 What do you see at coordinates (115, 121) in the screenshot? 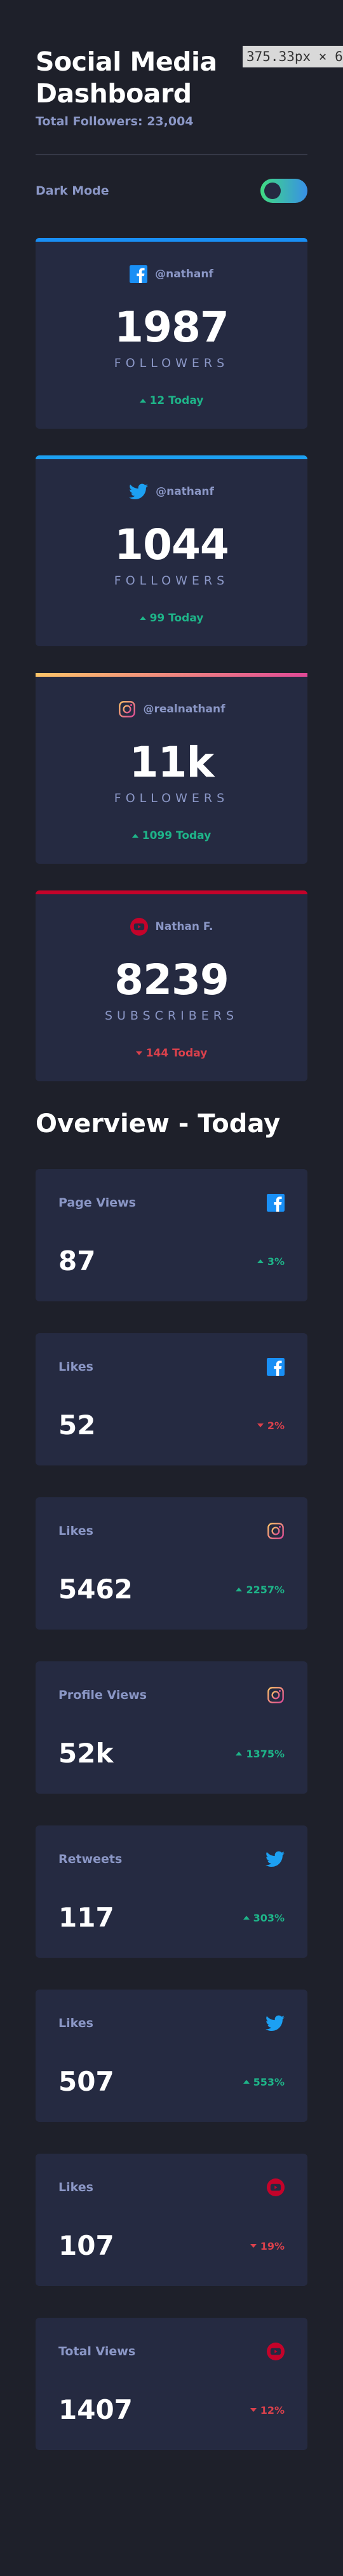
I see `total-followers: Total Followers: 23,004` at bounding box center [115, 121].